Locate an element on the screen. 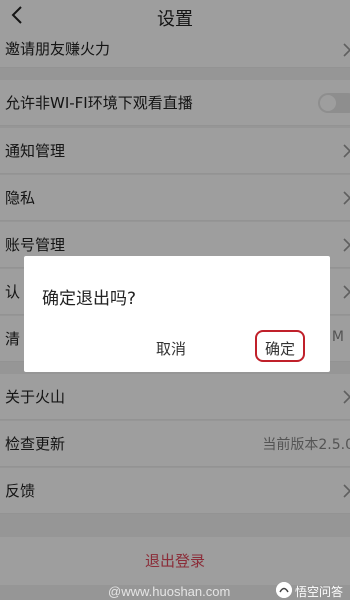 The width and height of the screenshot is (350, 600). cancel-button: 取消 is located at coordinates (171, 348).